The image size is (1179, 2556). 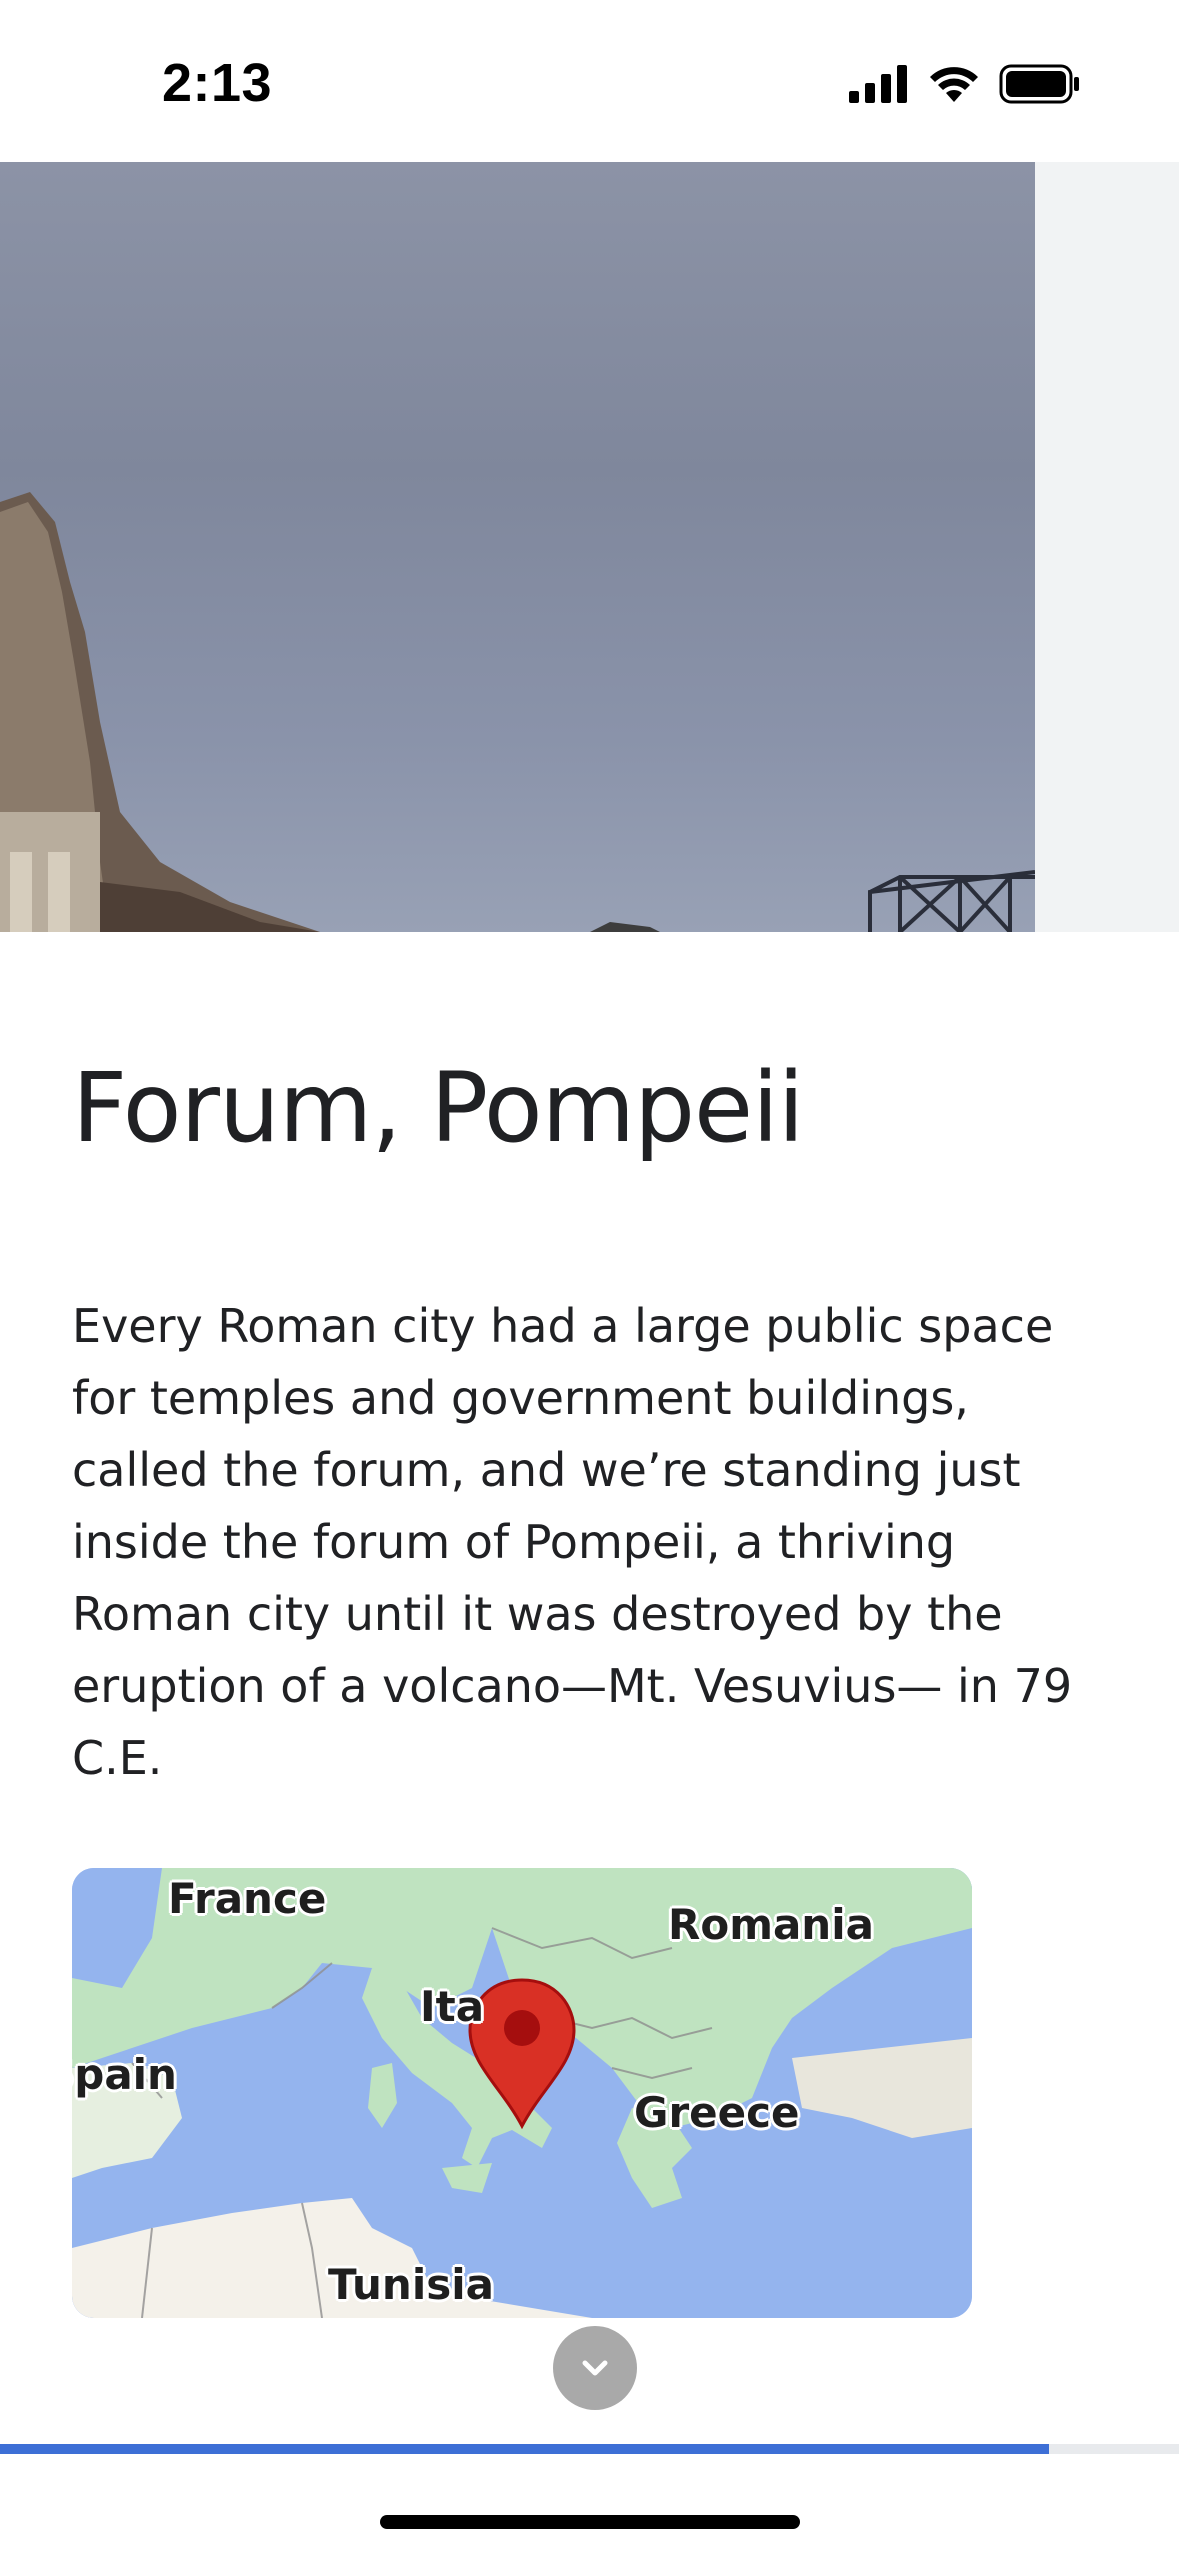 What do you see at coordinates (452, 2006) in the screenshot?
I see `map-label-italy: Ita` at bounding box center [452, 2006].